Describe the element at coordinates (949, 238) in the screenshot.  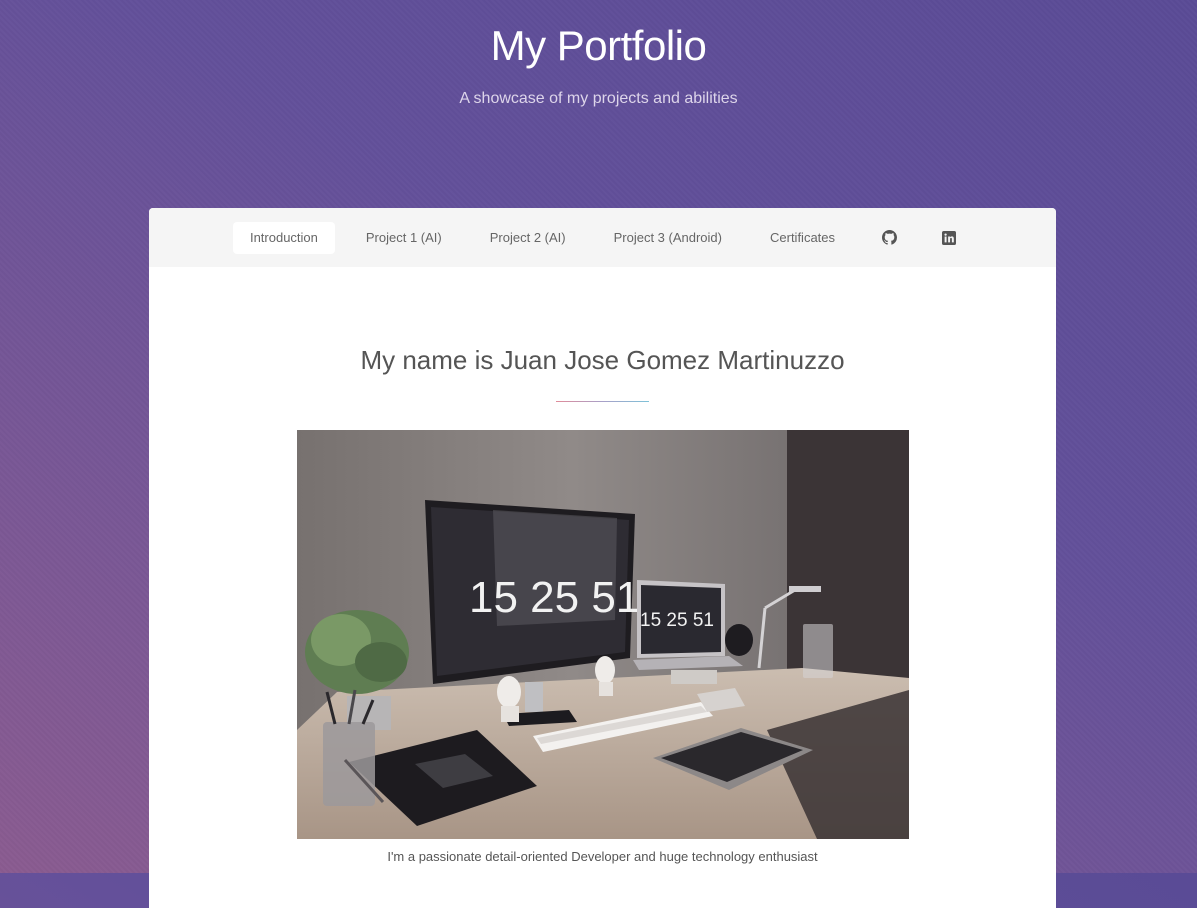
I see `linkedin-icon` at that location.